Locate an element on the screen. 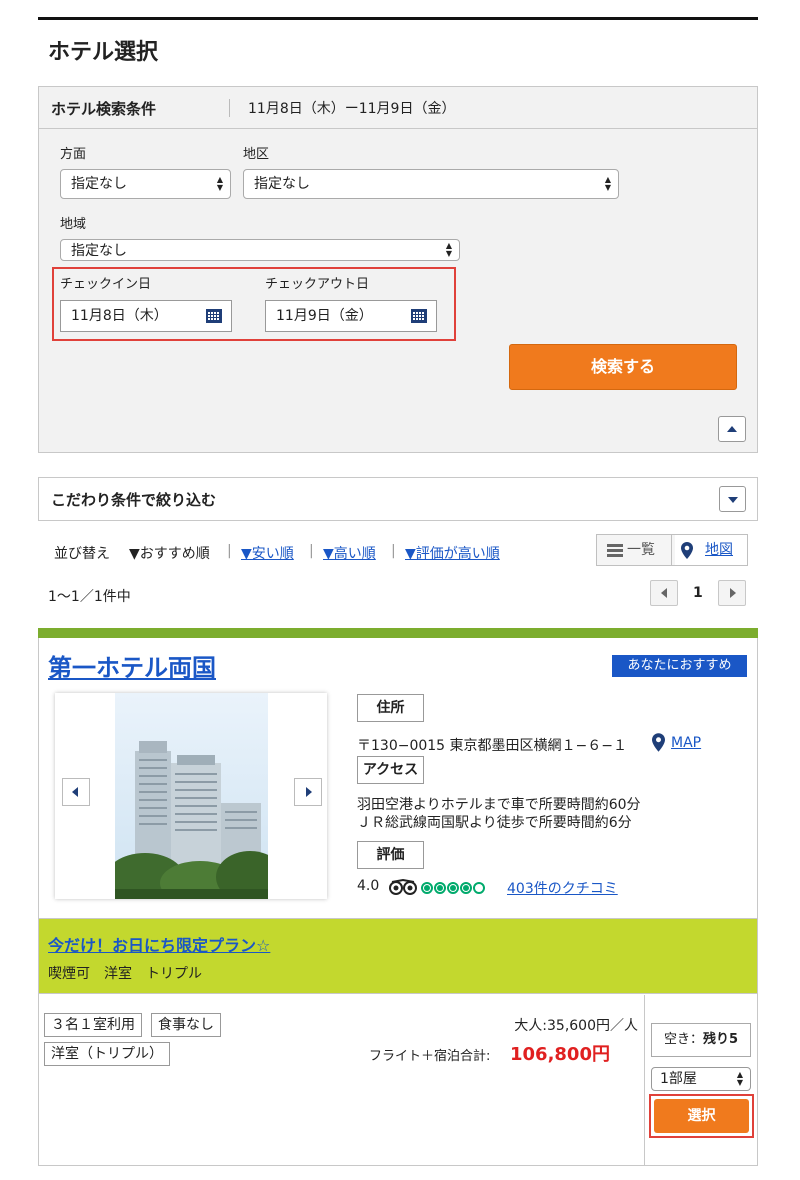  address-tag: 住所 is located at coordinates (390, 708).